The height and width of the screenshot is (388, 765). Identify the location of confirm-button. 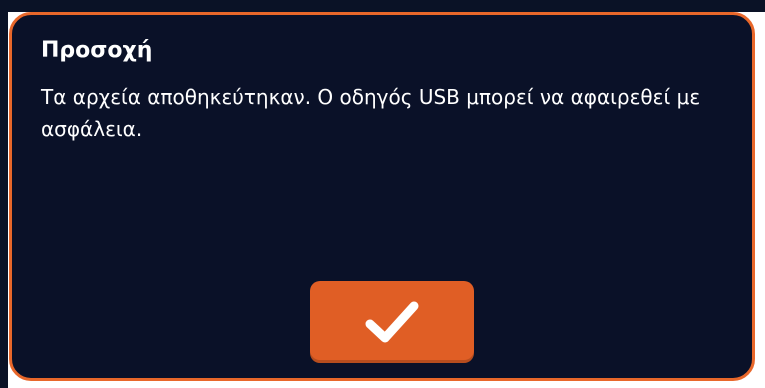
(392, 322).